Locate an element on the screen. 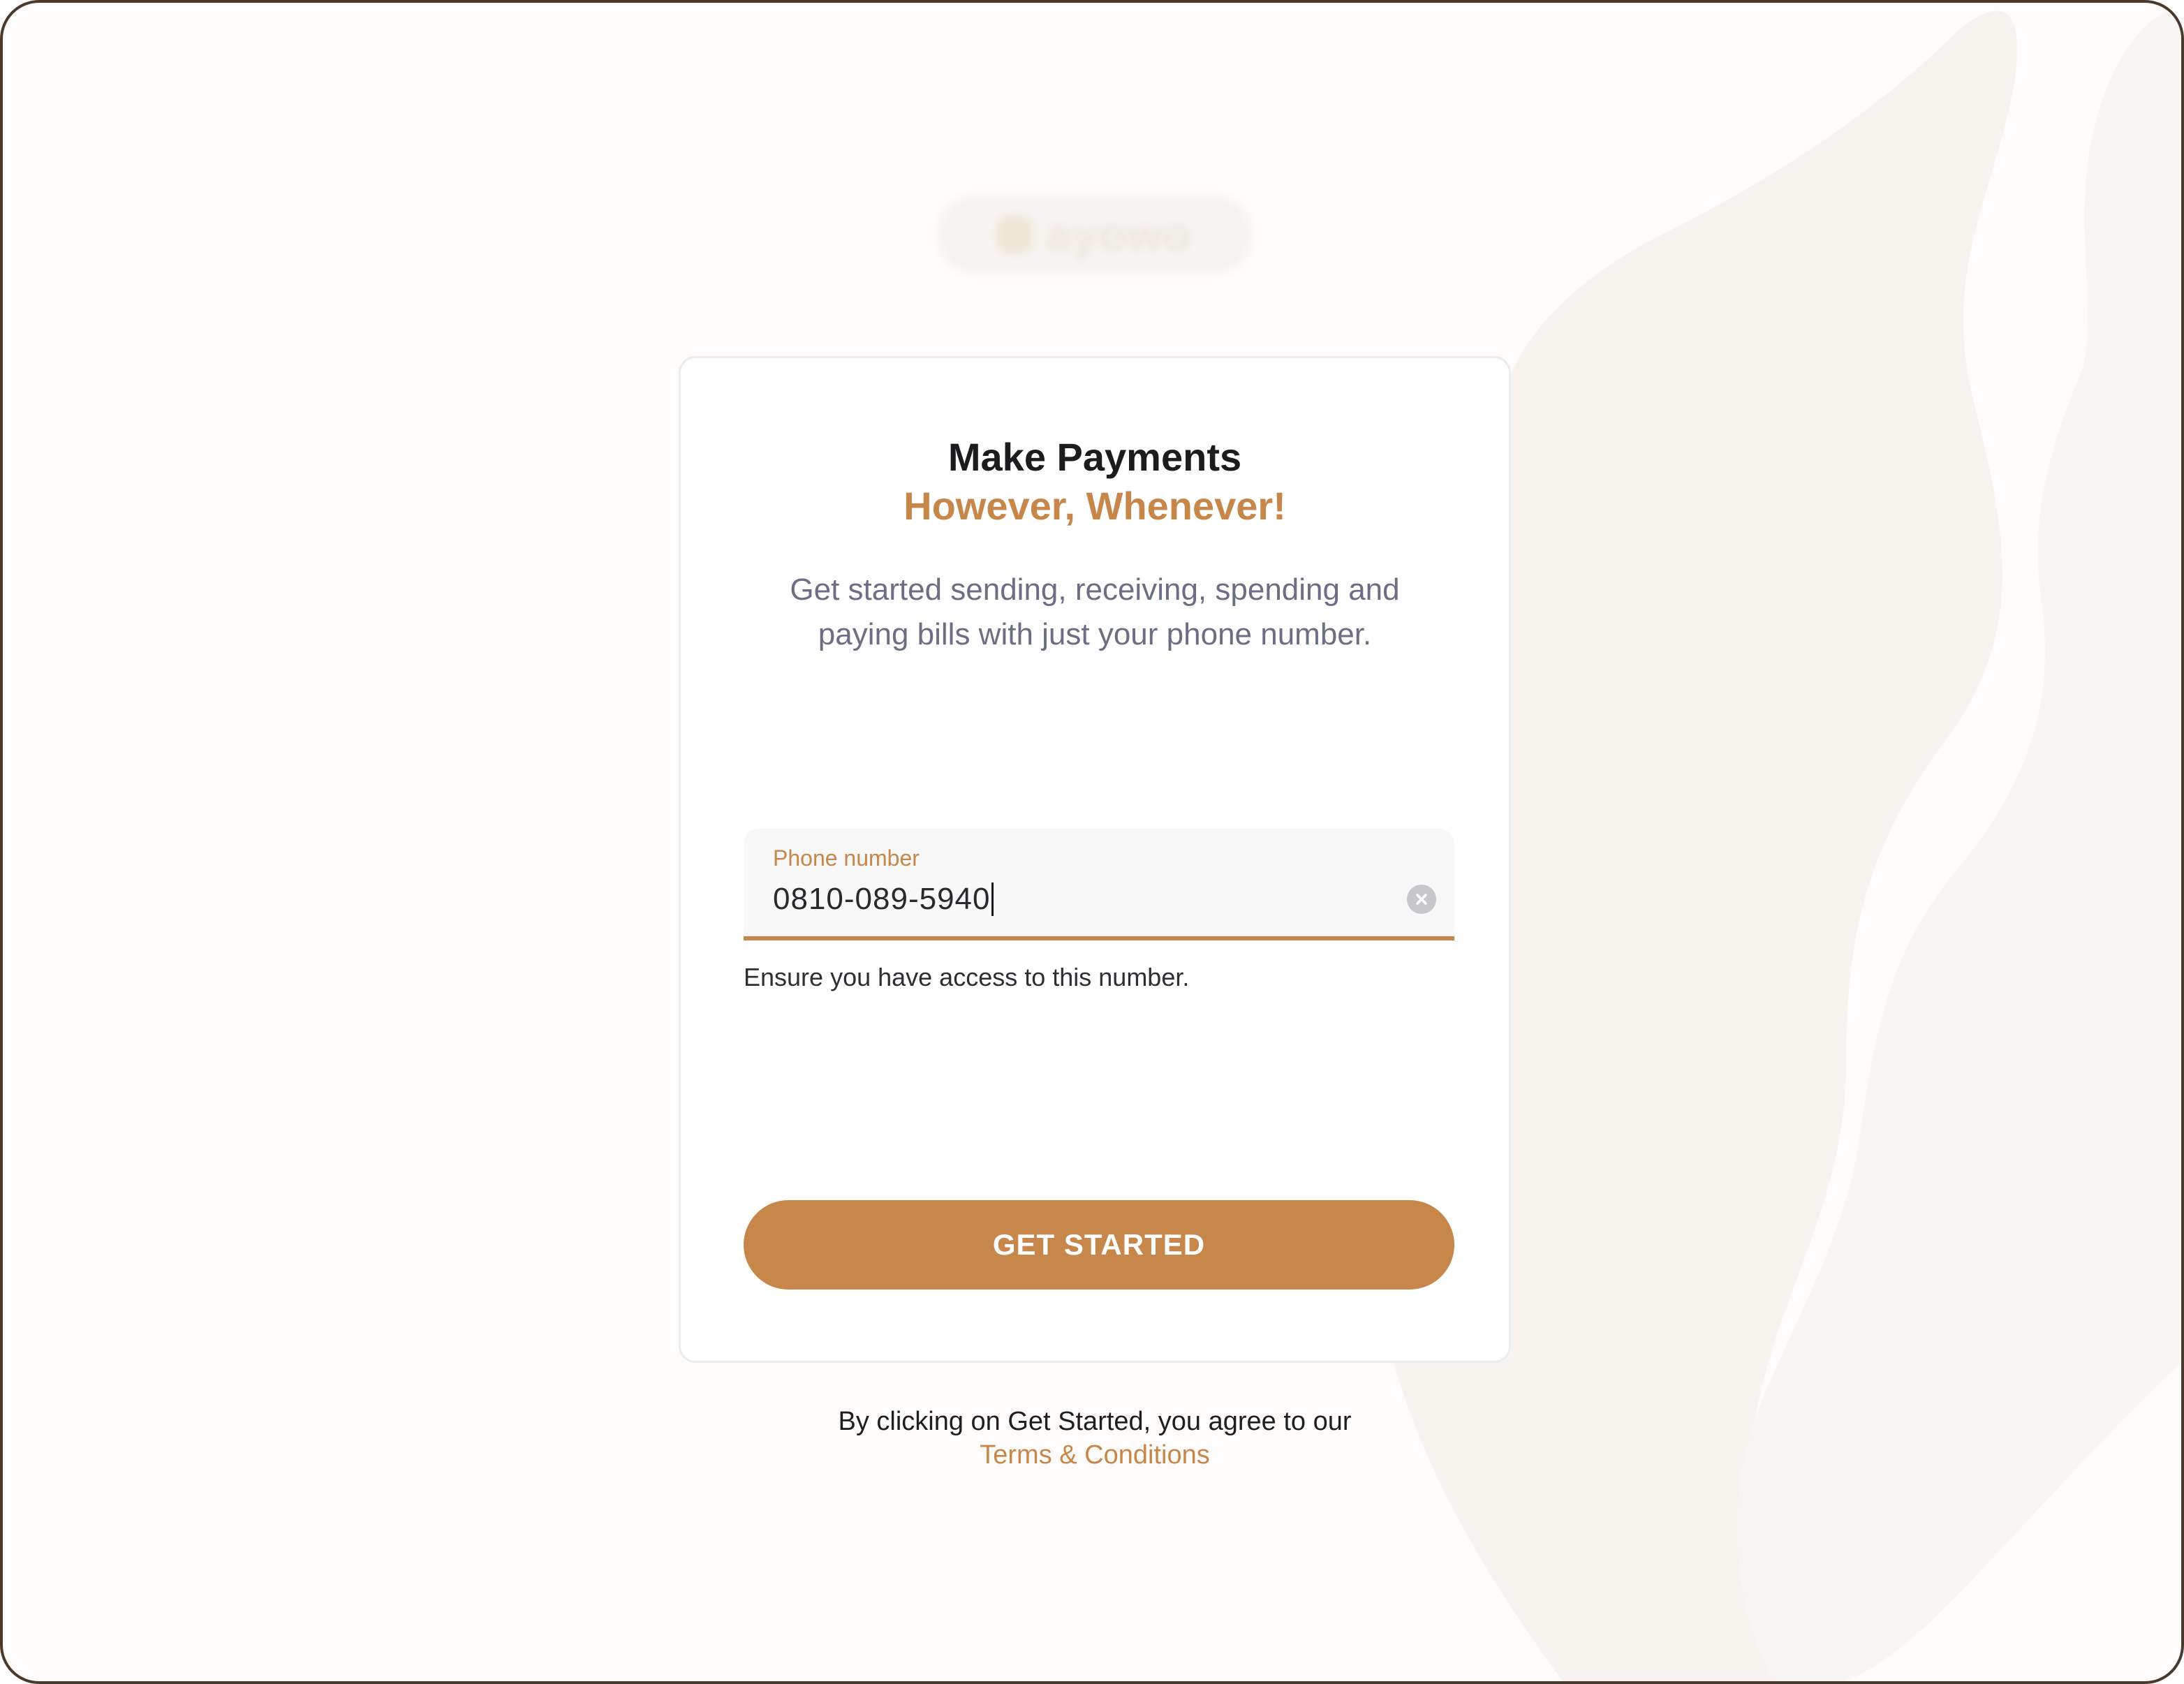  text-caret is located at coordinates (993, 899).